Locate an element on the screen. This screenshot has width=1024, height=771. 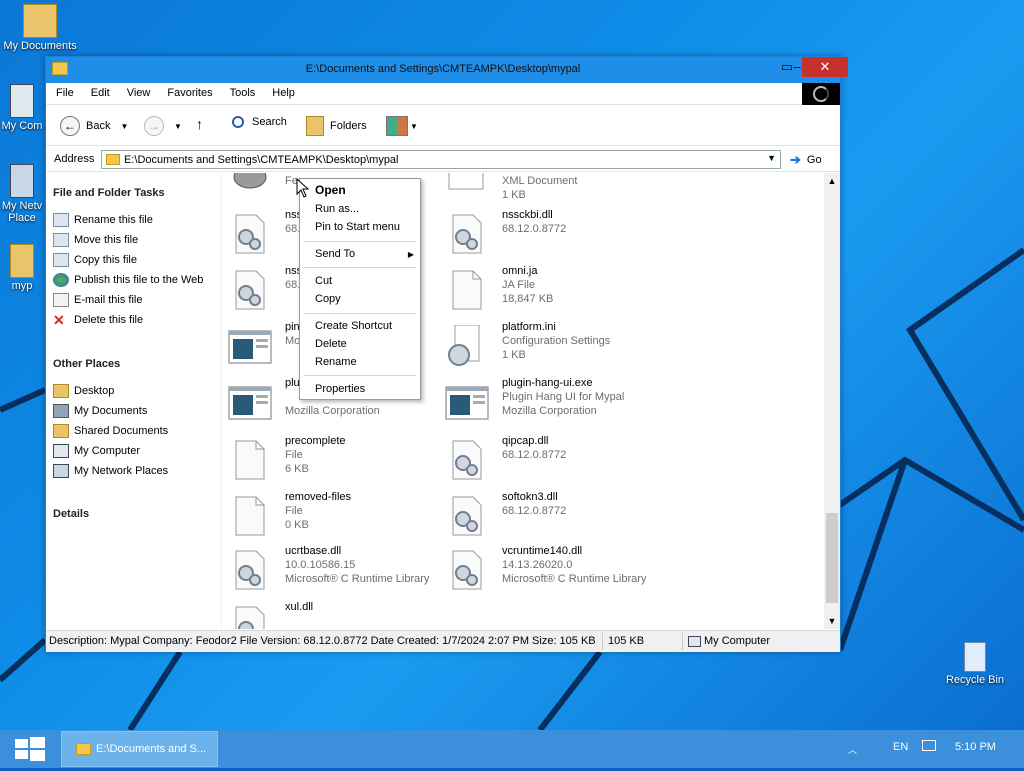
task-email: E-mail this file is located at coordinates (97, 300).